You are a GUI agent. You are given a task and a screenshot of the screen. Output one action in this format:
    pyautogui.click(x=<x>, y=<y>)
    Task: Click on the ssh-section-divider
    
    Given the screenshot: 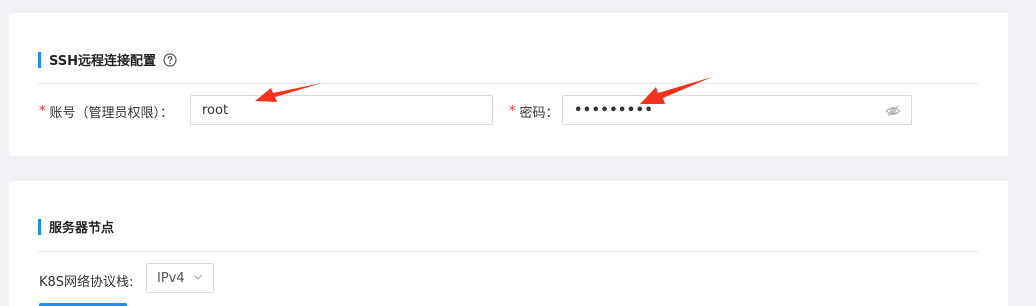 What is the action you would take?
    pyautogui.click(x=508, y=83)
    